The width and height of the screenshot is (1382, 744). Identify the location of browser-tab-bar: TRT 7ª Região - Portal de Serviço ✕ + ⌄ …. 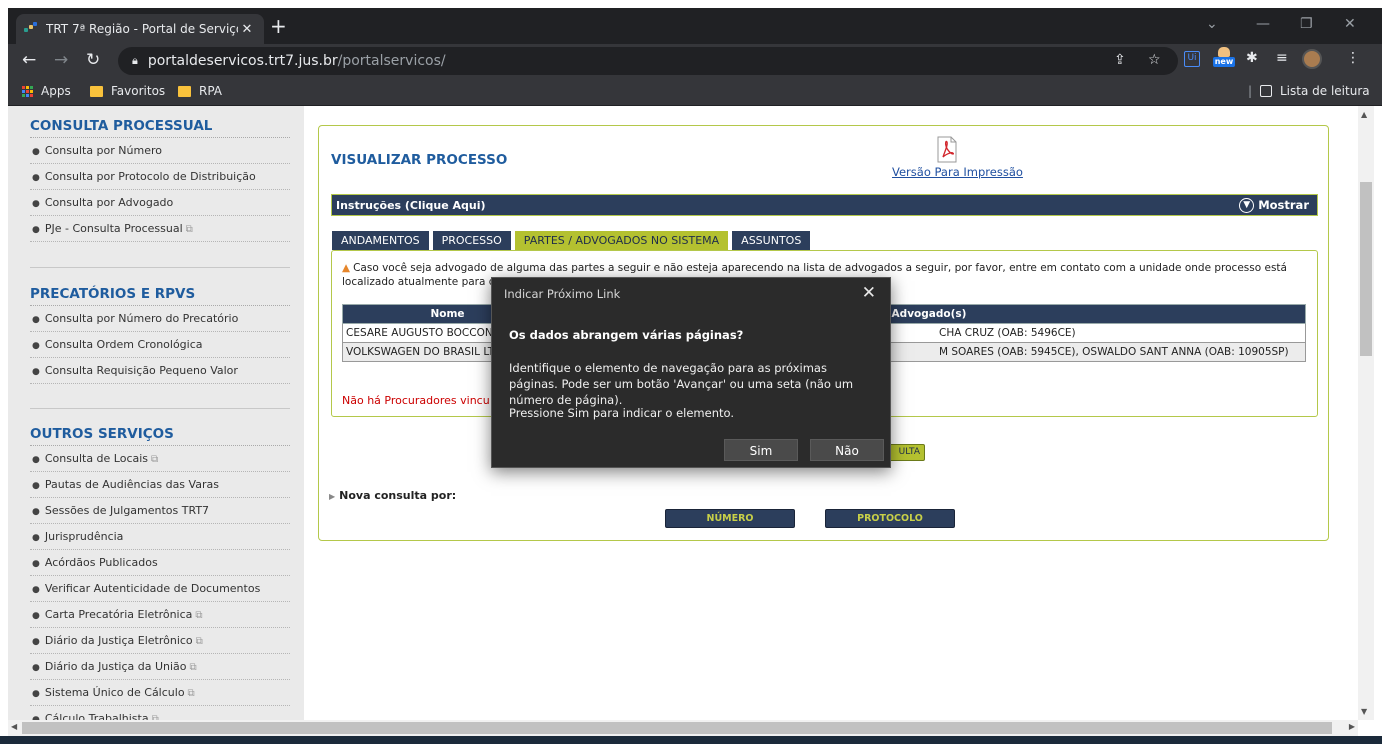
(695, 26).